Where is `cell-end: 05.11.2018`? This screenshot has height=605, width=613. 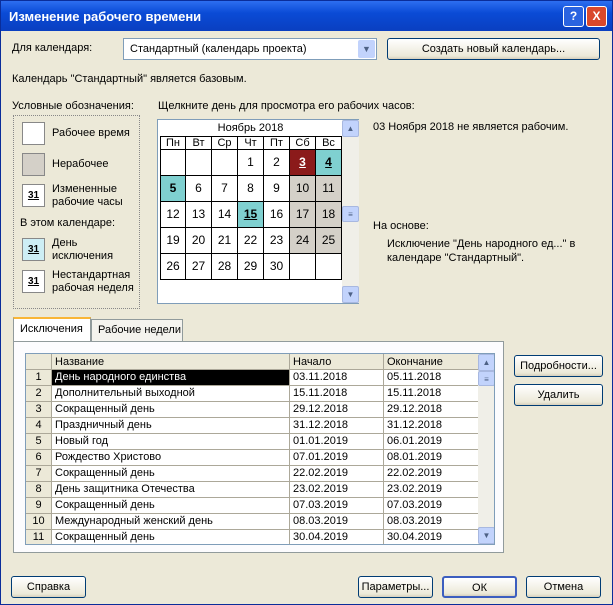 cell-end: 05.11.2018 is located at coordinates (432, 378).